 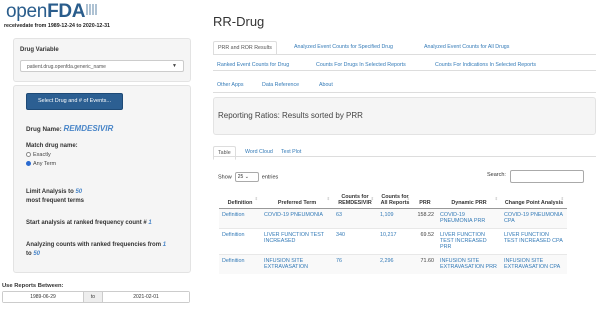 I want to click on all-count-link: 10,217, so click(x=395, y=241).